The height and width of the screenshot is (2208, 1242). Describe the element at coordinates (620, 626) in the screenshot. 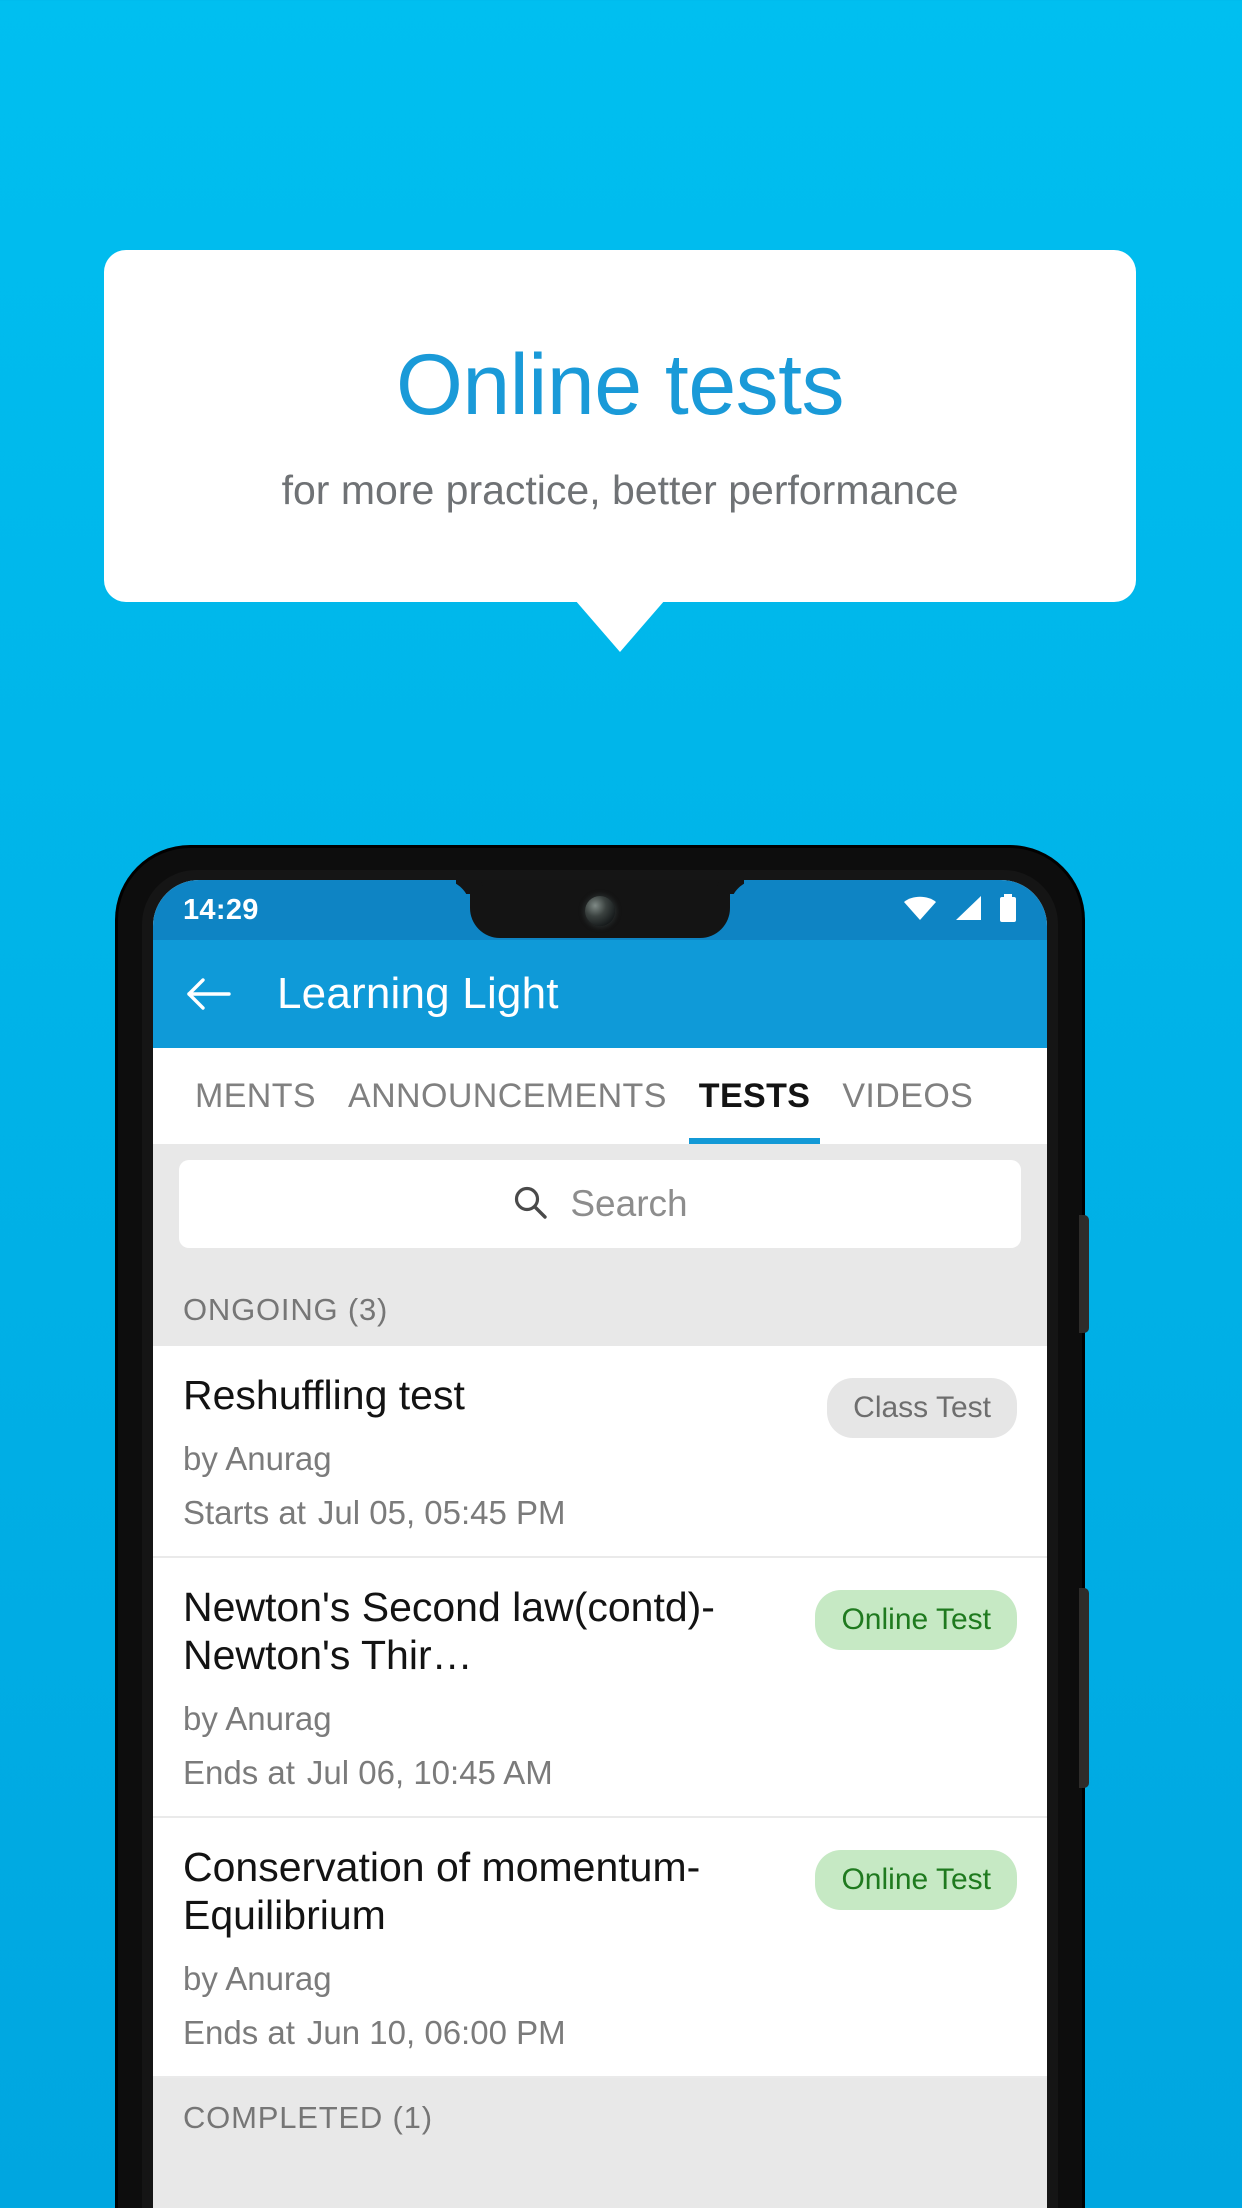

I see `speech-bubble-tail` at that location.